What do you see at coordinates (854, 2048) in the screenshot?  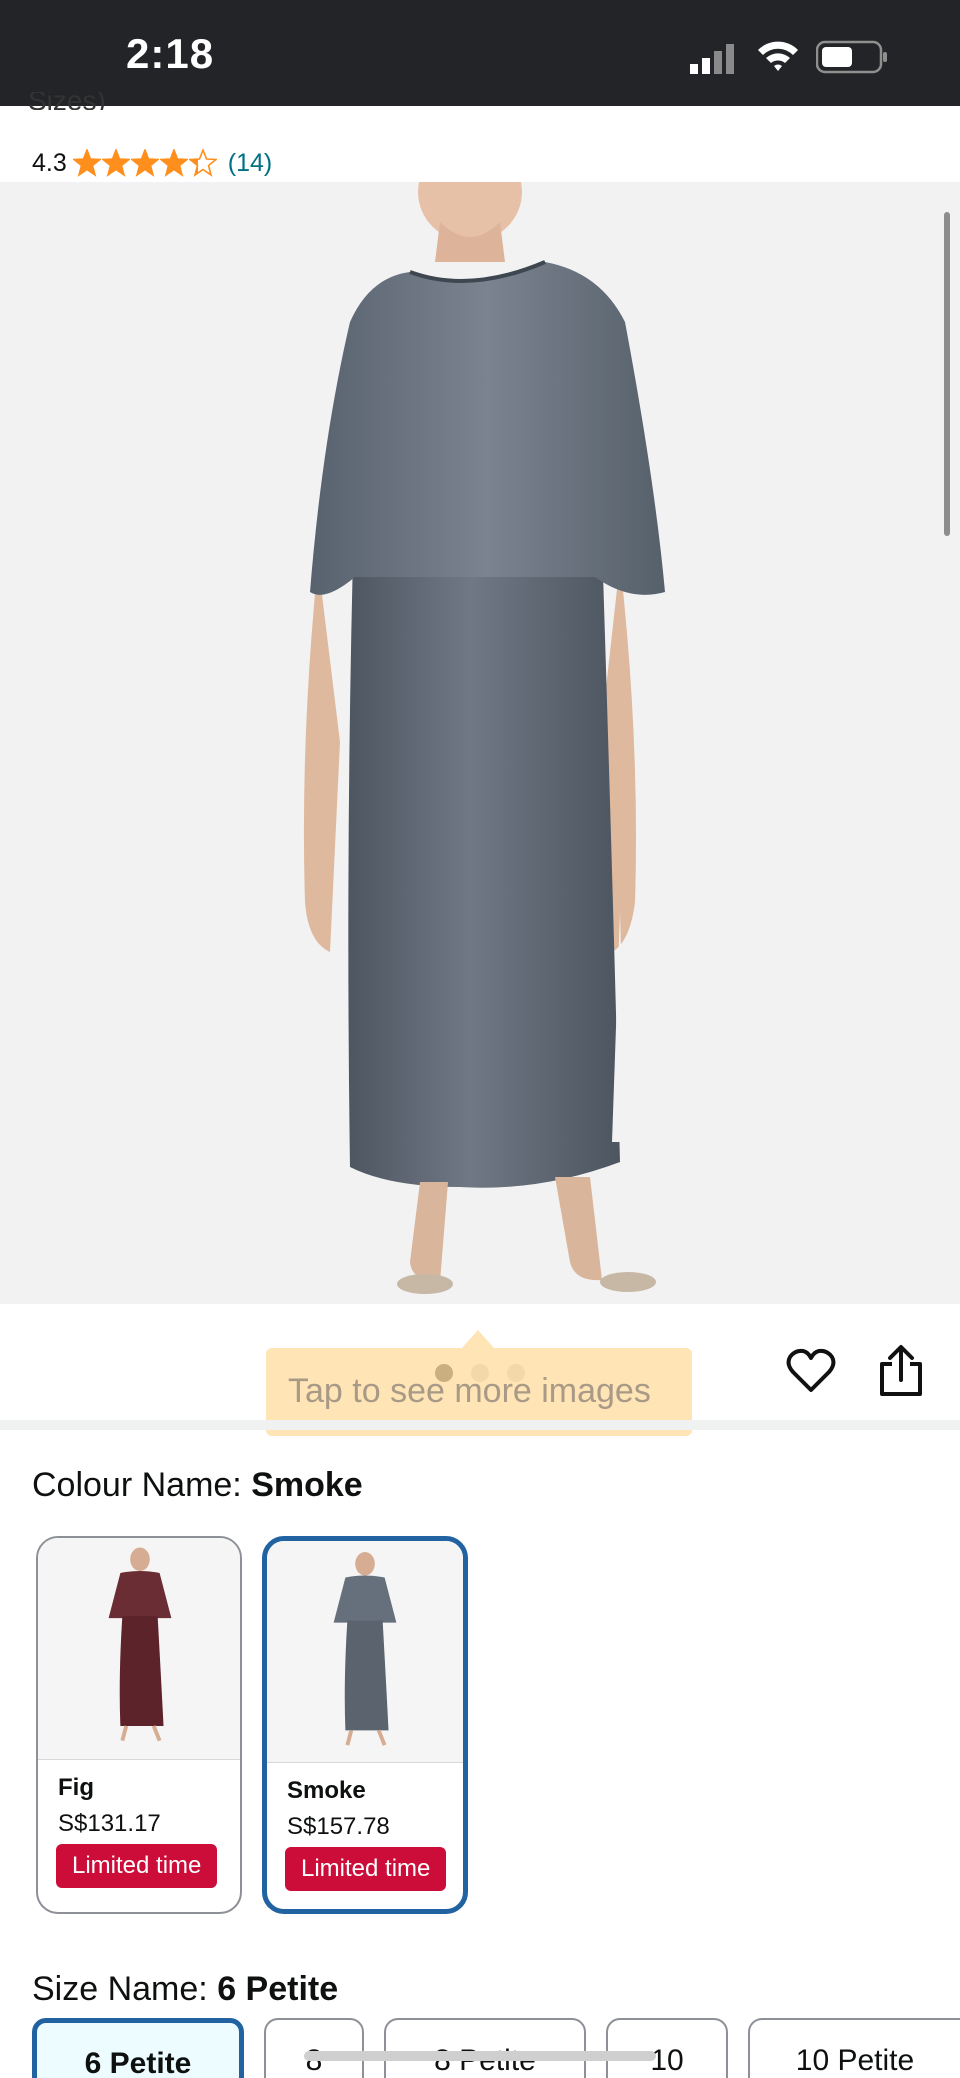 I see `size-option-10-petite: 10 Petite` at bounding box center [854, 2048].